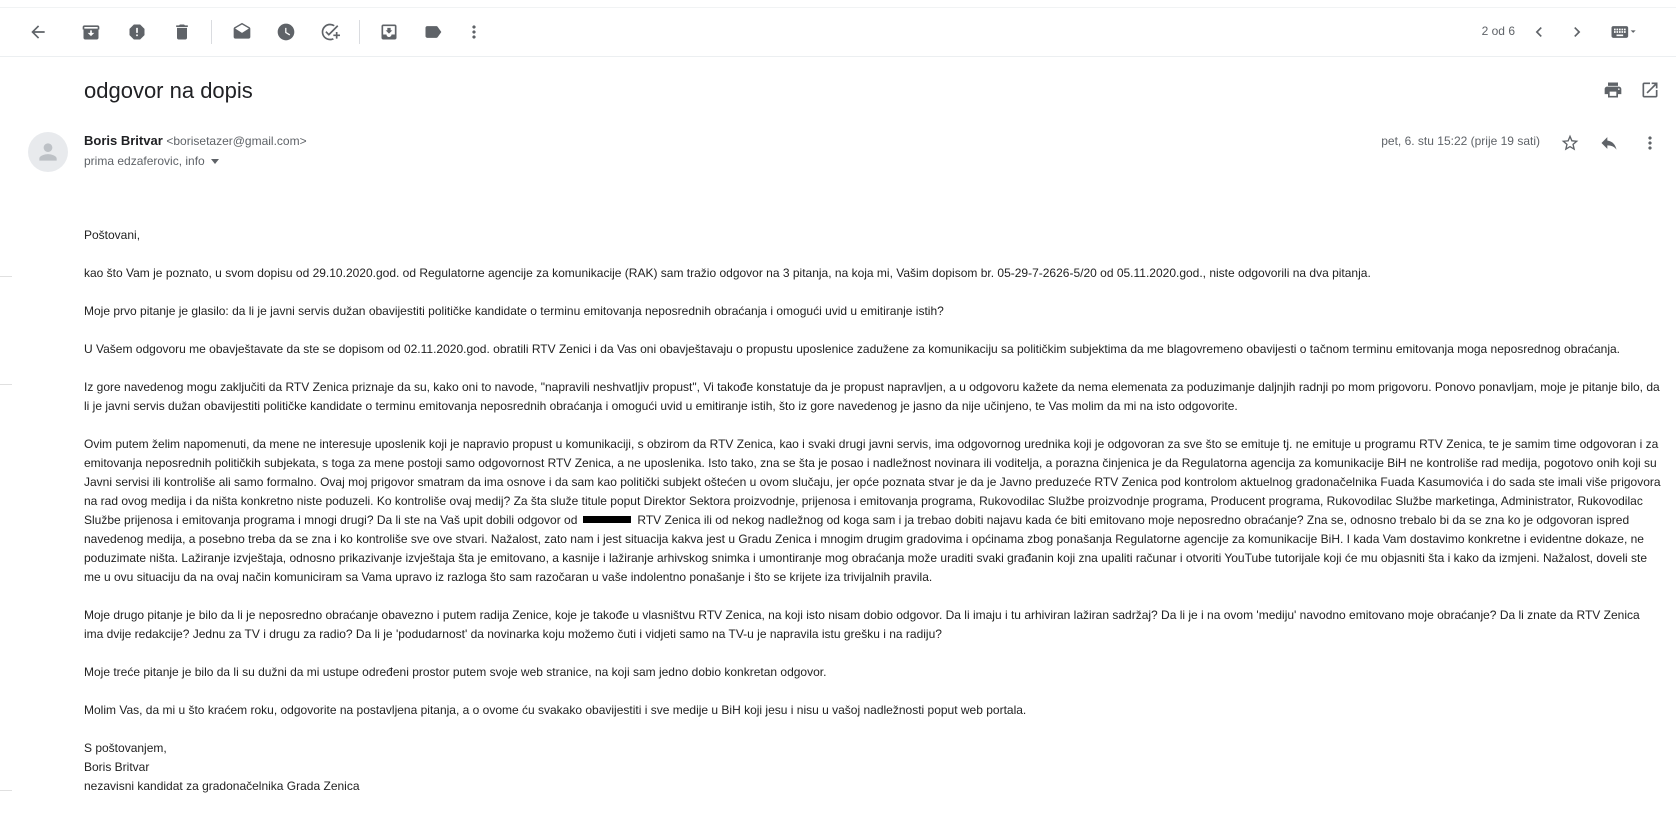 The image size is (1676, 819). I want to click on mark-unread-icon, so click(242, 32).